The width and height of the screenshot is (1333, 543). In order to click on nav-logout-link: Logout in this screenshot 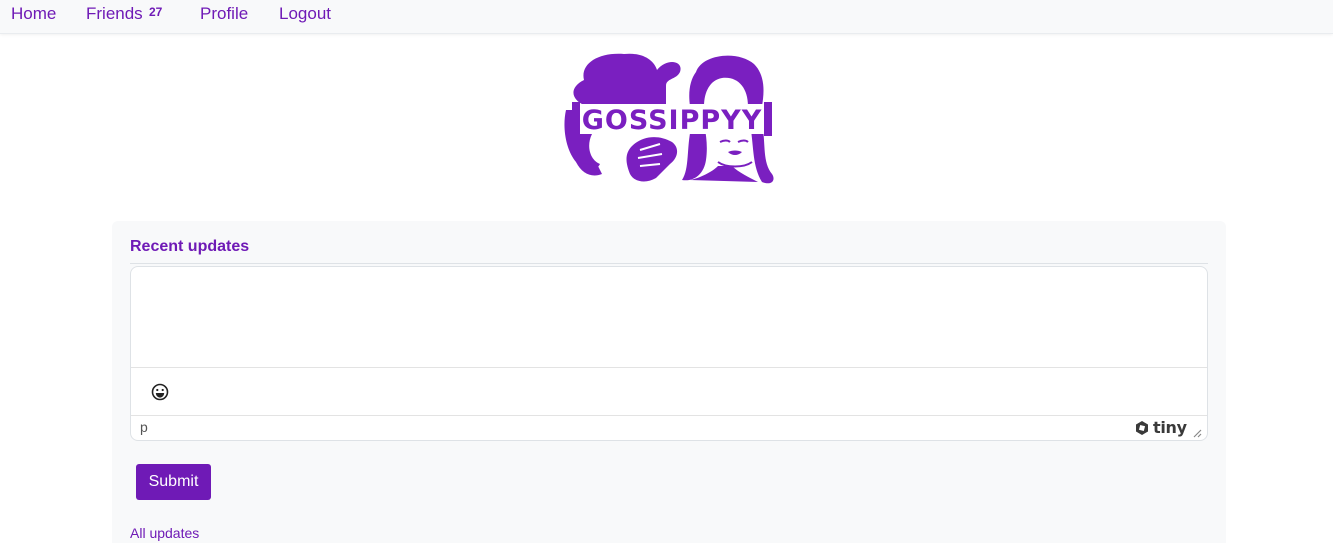, I will do `click(305, 14)`.